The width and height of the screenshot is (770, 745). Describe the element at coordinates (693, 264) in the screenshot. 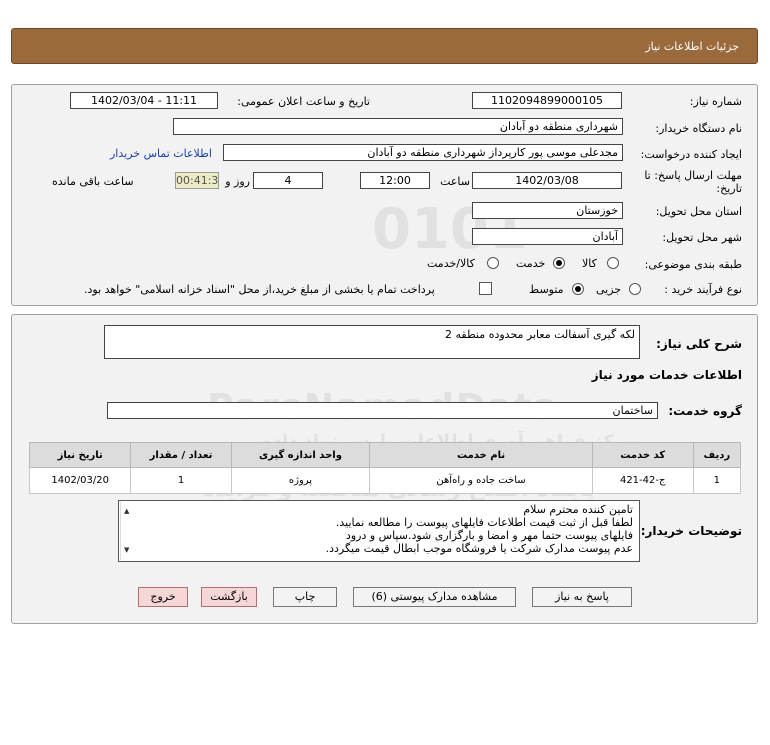

I see `category-label: طبقه بندی موضوعی:` at that location.